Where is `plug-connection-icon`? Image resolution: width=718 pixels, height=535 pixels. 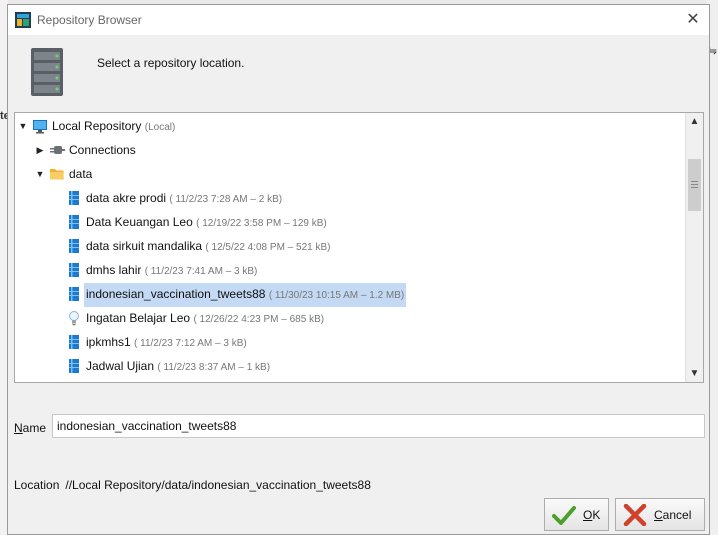 plug-connection-icon is located at coordinates (57, 150).